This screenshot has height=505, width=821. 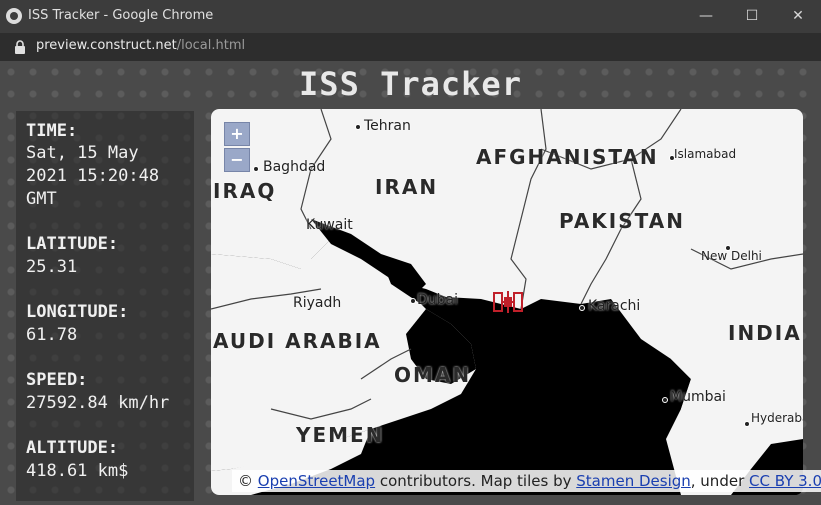 What do you see at coordinates (410, 47) in the screenshot?
I see `address-bar: preview.construct.net/local.html` at bounding box center [410, 47].